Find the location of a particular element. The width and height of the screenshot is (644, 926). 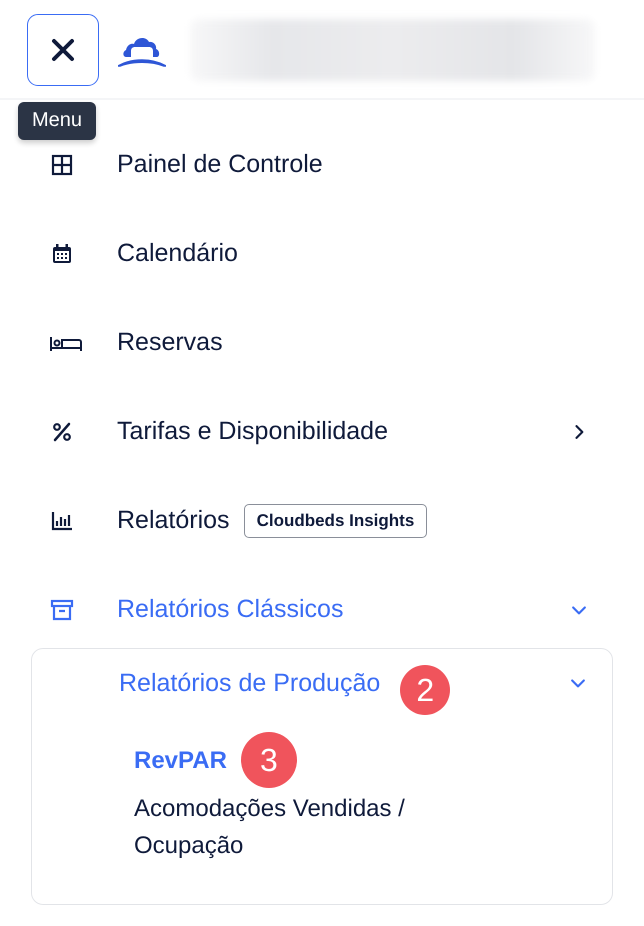

step-badge: 3 is located at coordinates (268, 760).